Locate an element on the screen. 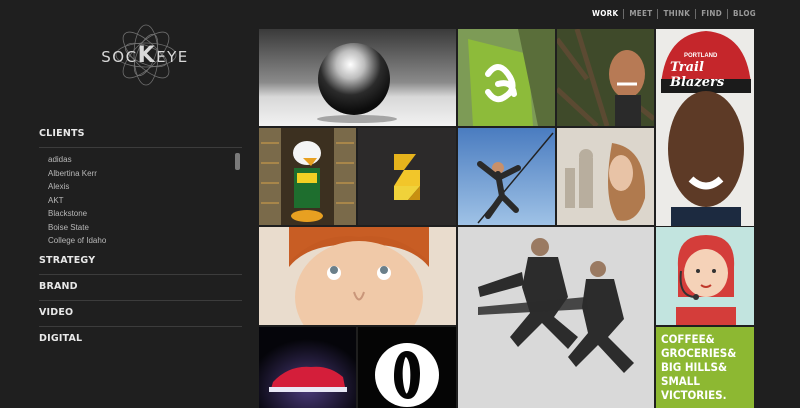 The height and width of the screenshot is (408, 800). girl-collage-image is located at coordinates (605, 176).